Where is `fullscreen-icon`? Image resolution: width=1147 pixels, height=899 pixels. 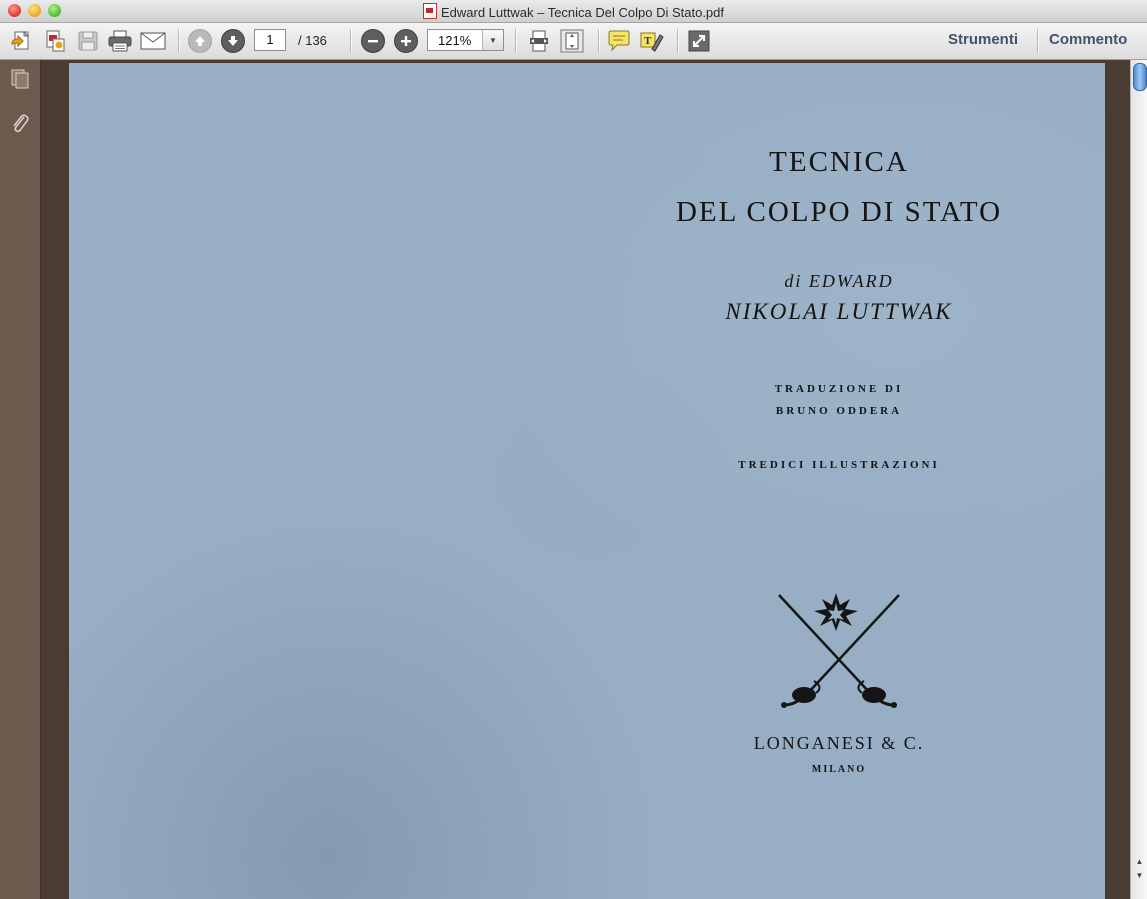 fullscreen-icon is located at coordinates (699, 41).